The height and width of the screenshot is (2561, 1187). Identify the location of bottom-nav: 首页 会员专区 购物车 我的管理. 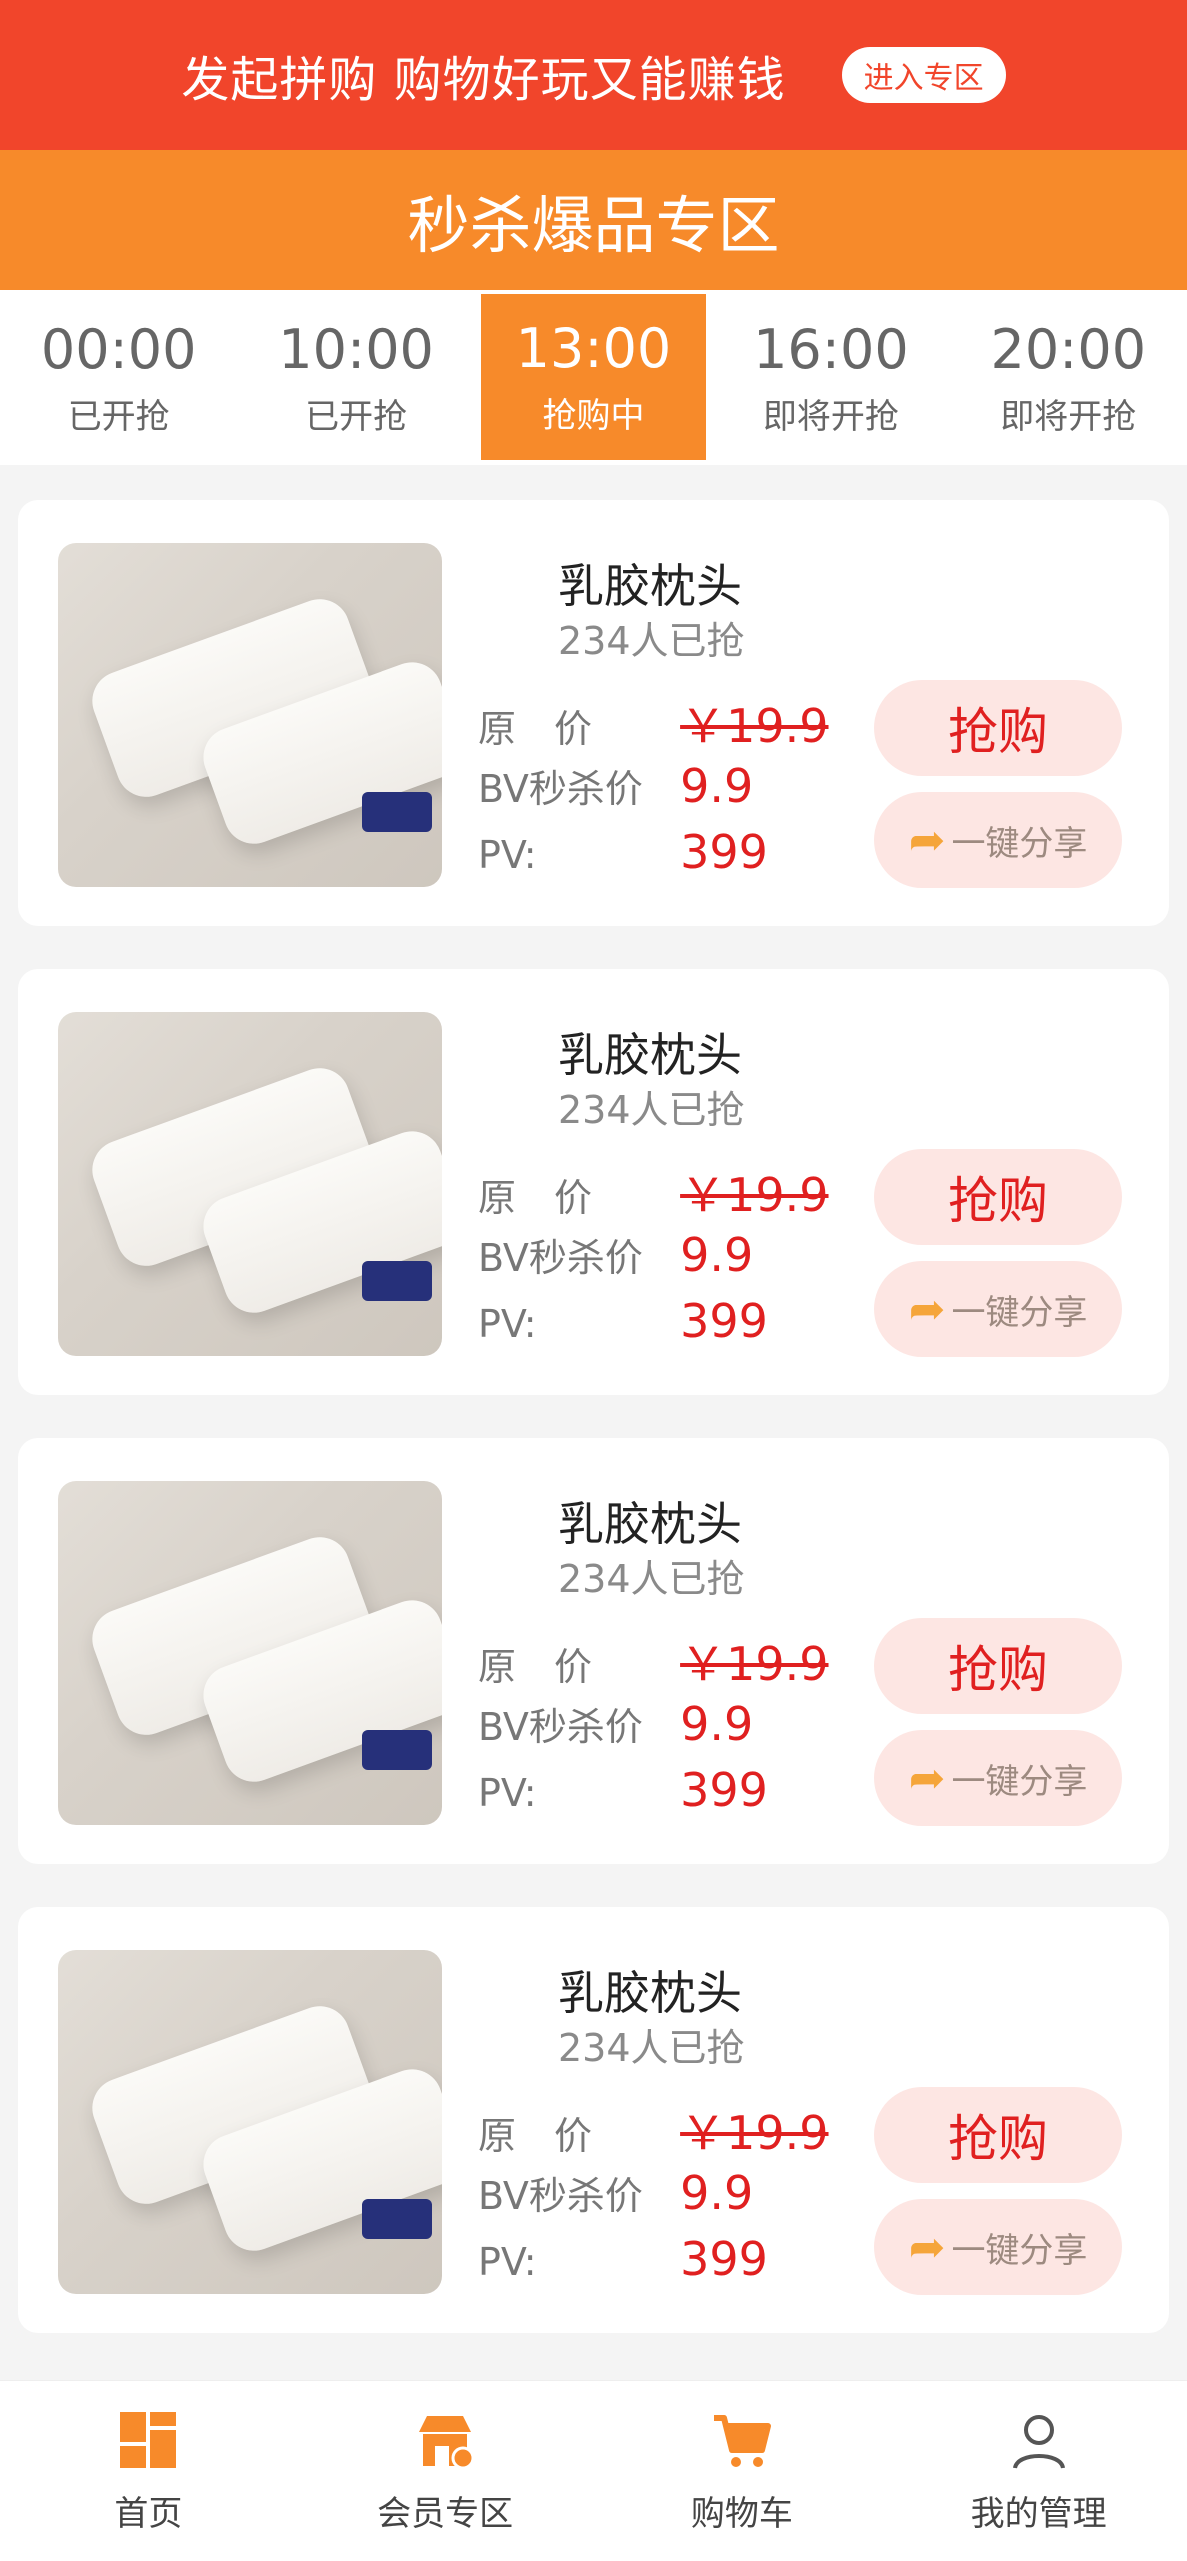
(593, 2470).